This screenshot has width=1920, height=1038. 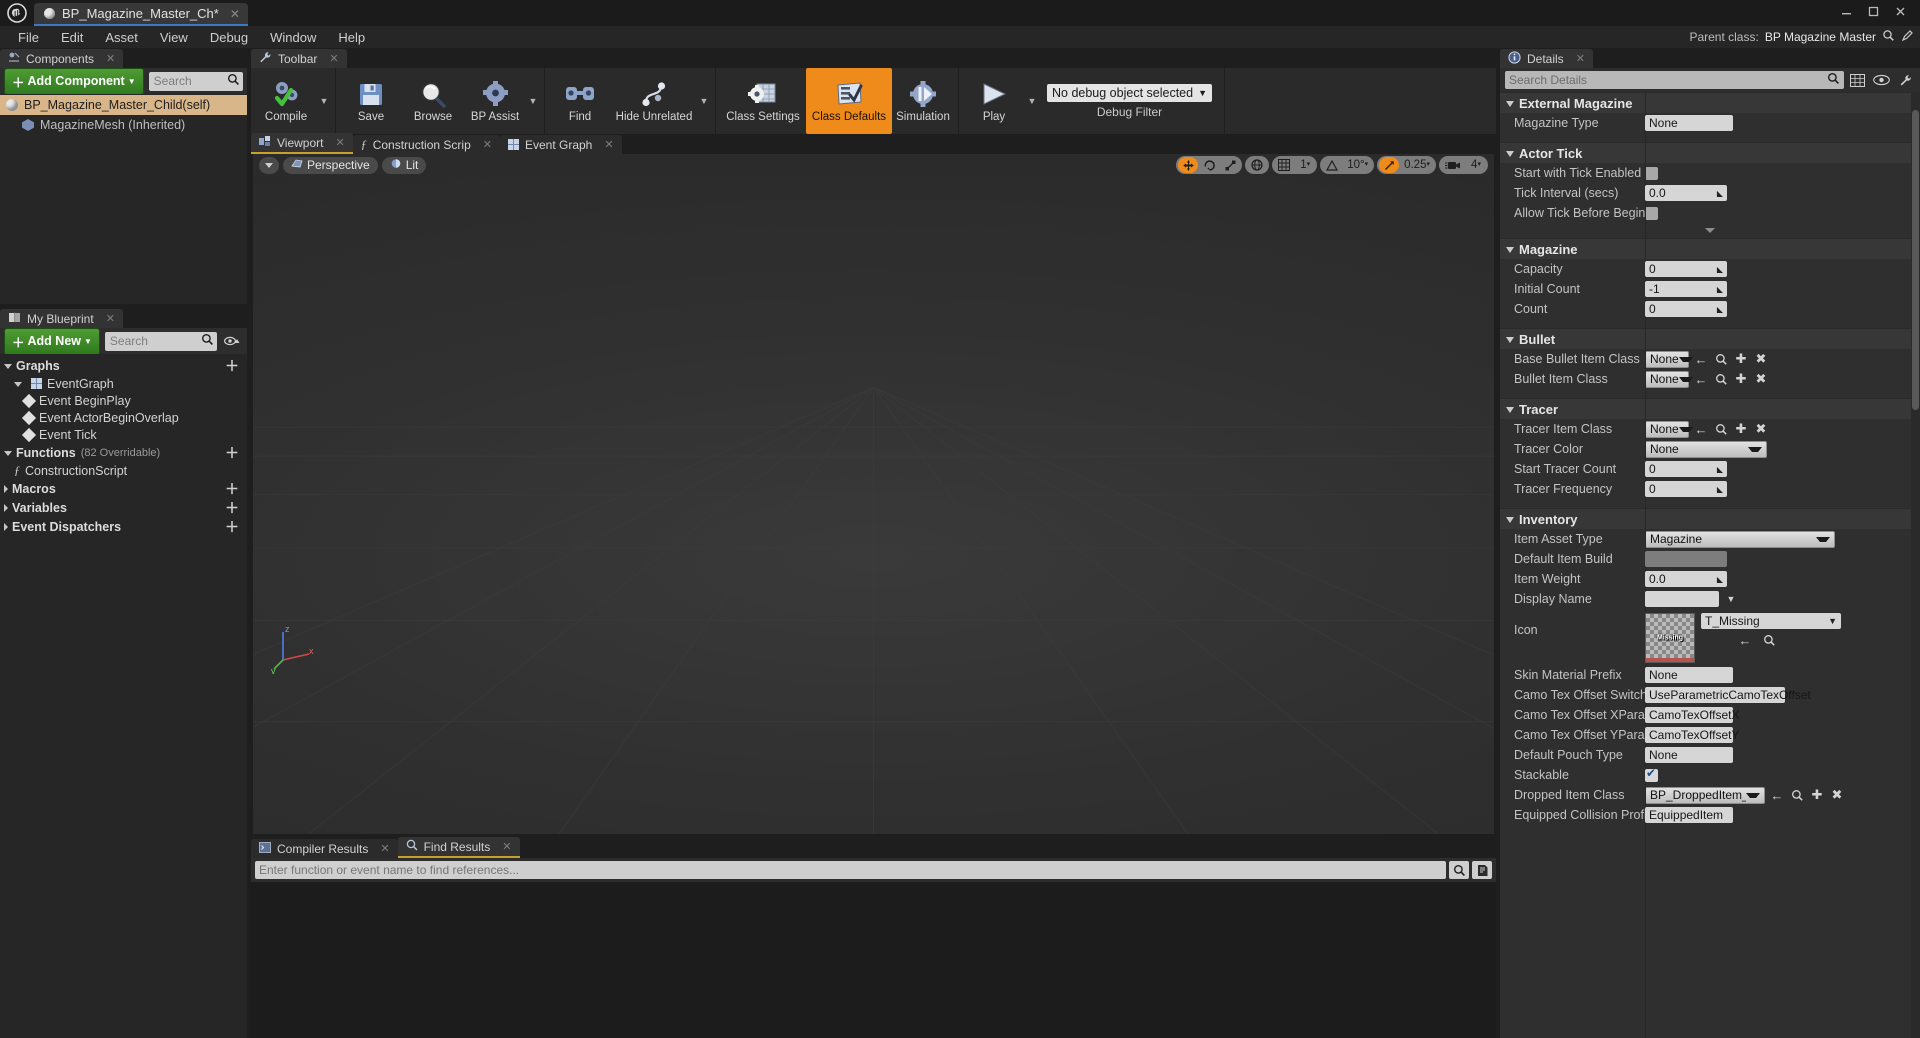 I want to click on menu-item-edit: Edit, so click(x=72, y=37).